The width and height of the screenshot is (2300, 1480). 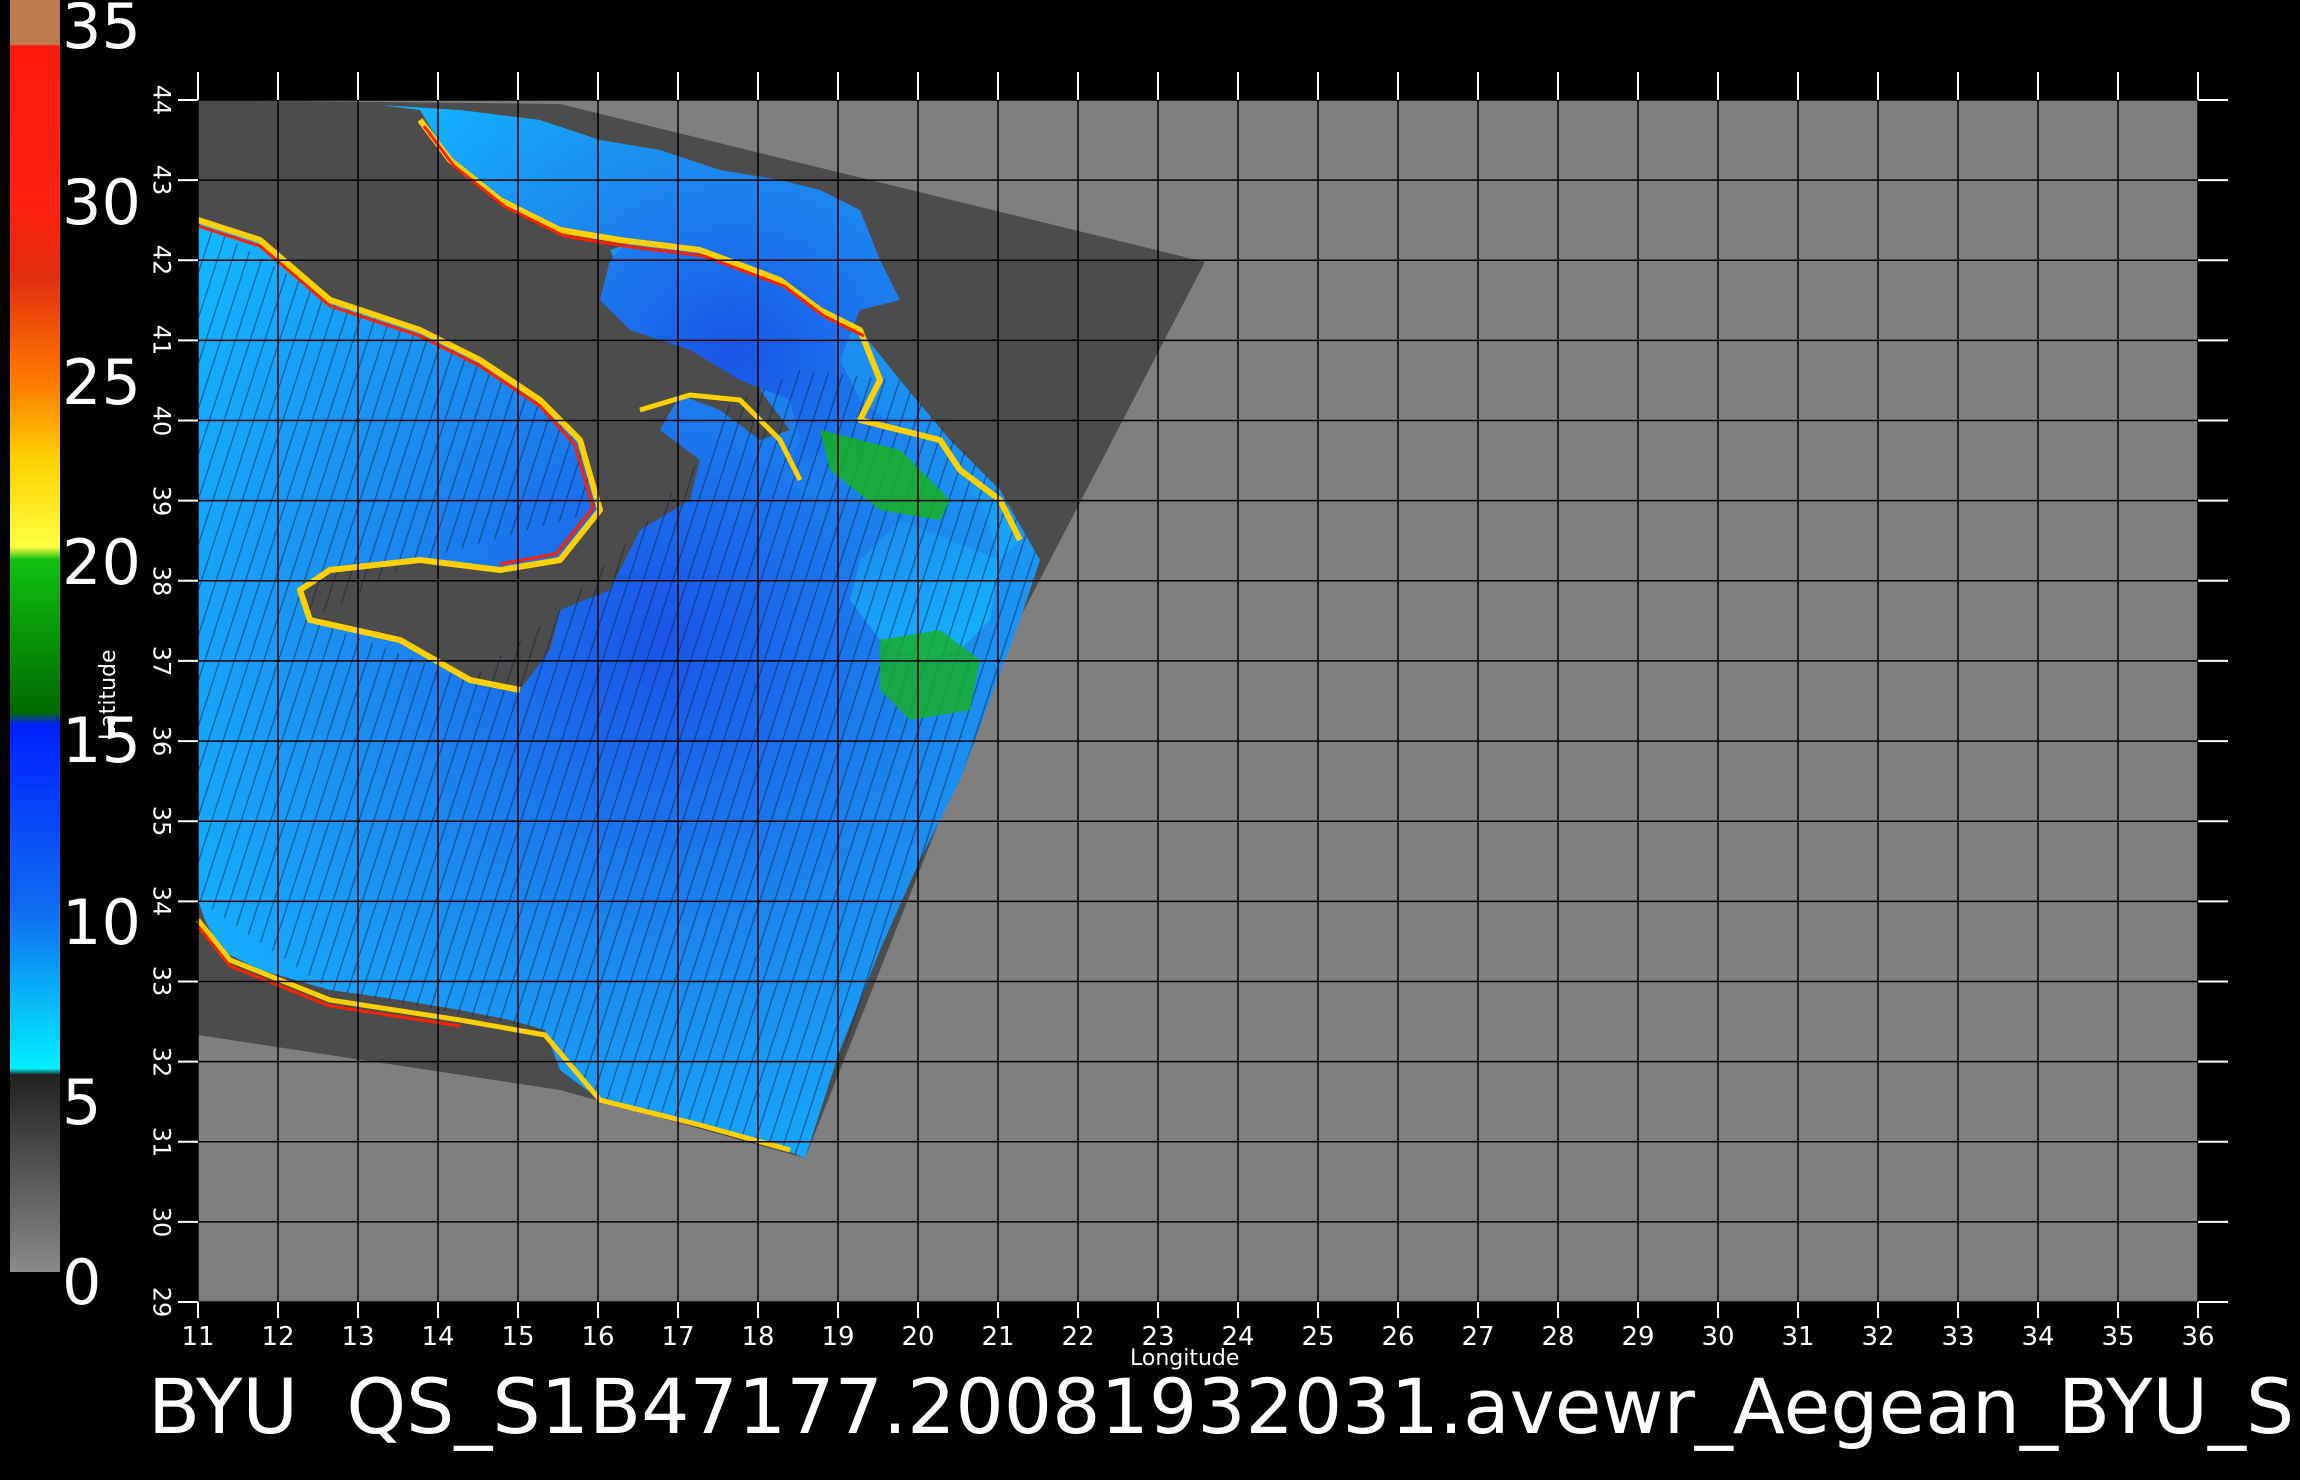 What do you see at coordinates (161, 100) in the screenshot?
I see `latitude-tick-label: 44` at bounding box center [161, 100].